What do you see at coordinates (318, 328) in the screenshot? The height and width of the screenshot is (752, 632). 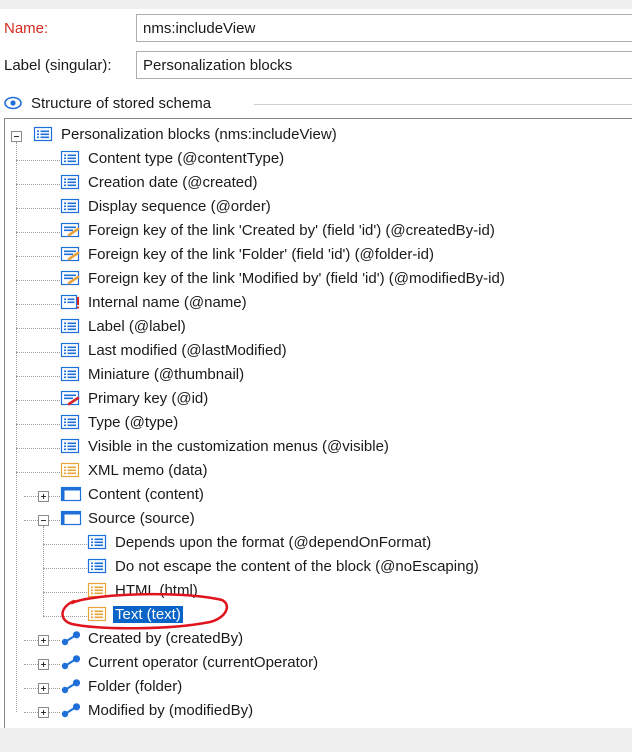 I see `tree-node-attribute: Label (@label)` at bounding box center [318, 328].